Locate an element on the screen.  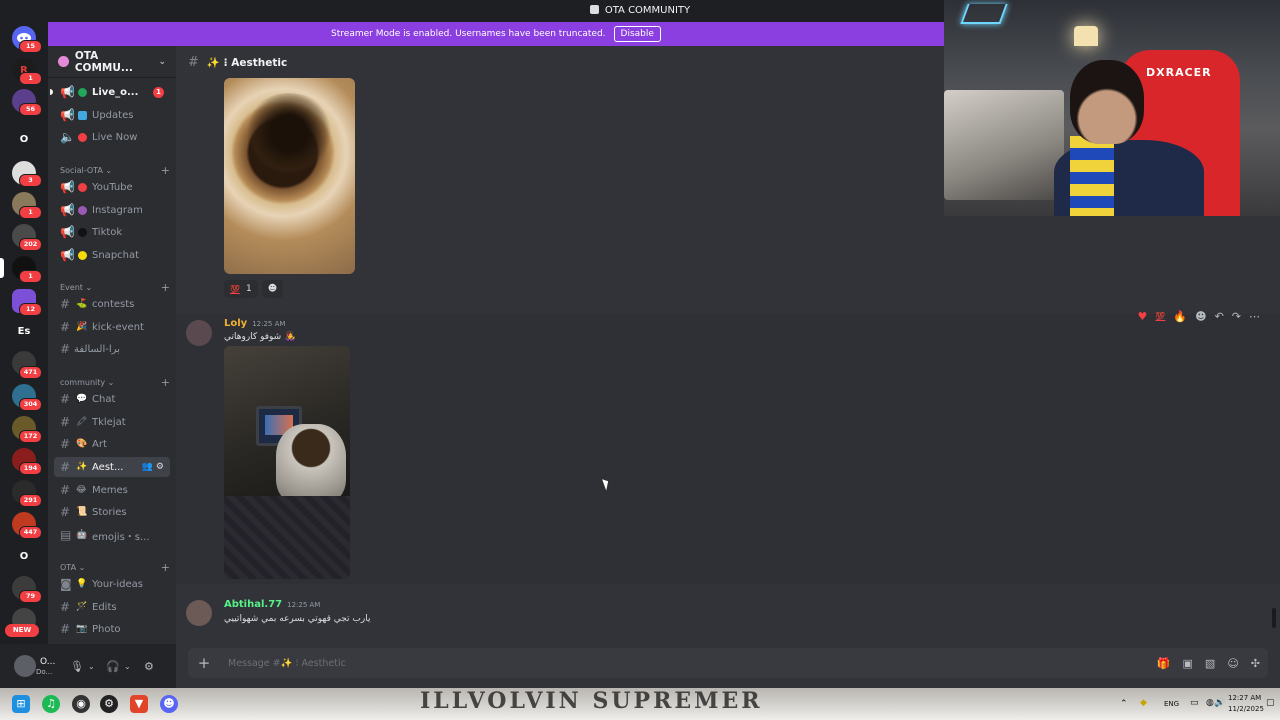
server-header: OTA COMMU... ⌄ is located at coordinates (112, 62).